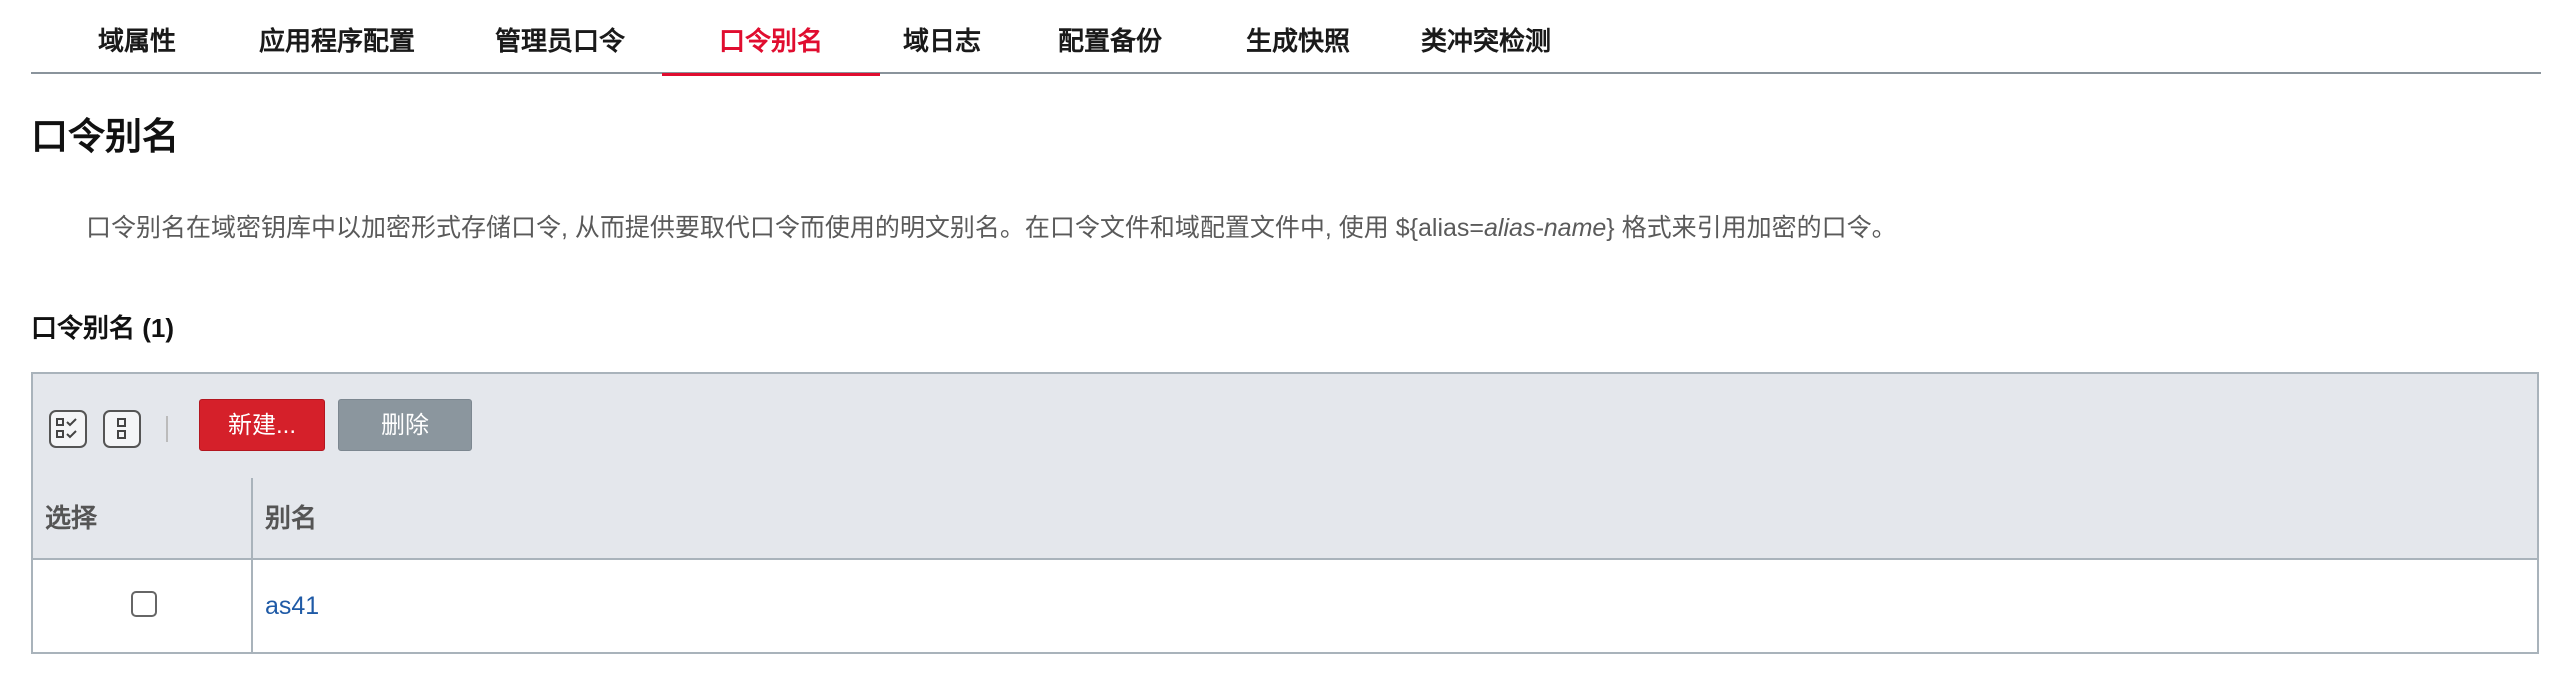 Image resolution: width=2560 pixels, height=680 pixels. What do you see at coordinates (560, 37) in the screenshot?
I see `tab-admin-password: 管理员口令` at bounding box center [560, 37].